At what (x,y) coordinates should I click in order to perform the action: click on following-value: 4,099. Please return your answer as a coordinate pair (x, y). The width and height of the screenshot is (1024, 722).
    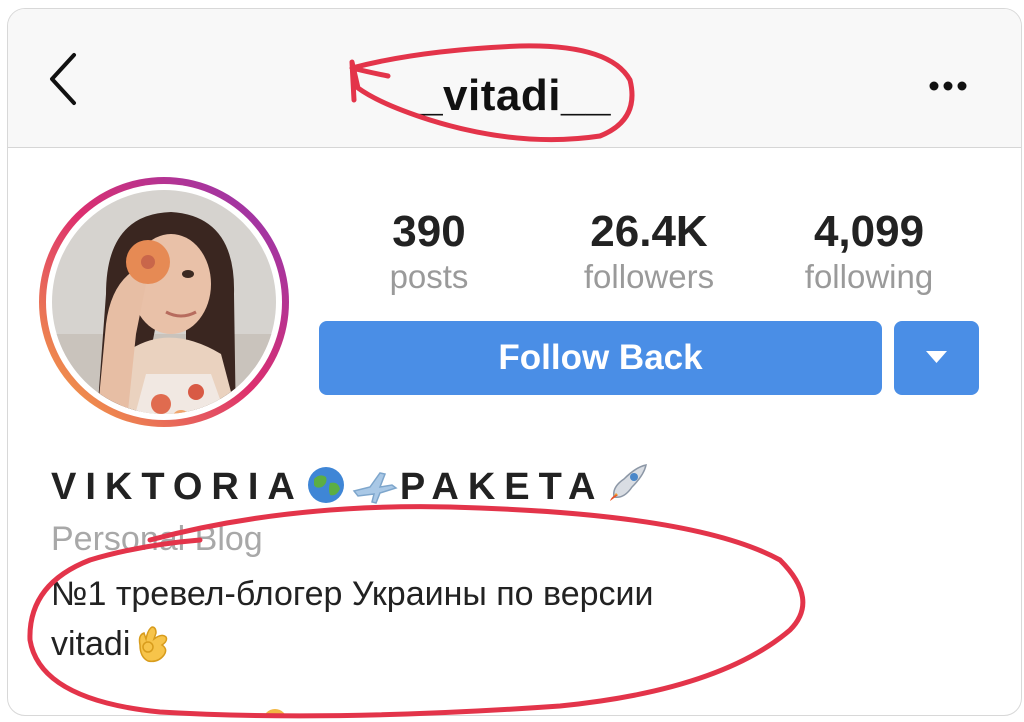
    Looking at the image, I should click on (869, 231).